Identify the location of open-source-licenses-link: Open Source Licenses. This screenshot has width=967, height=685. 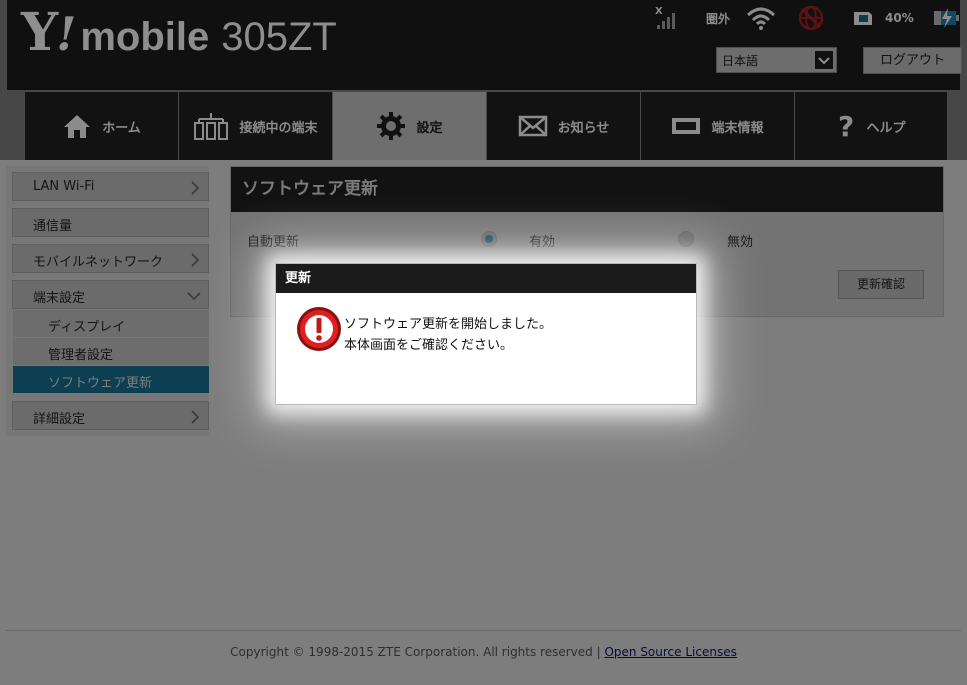
(670, 652).